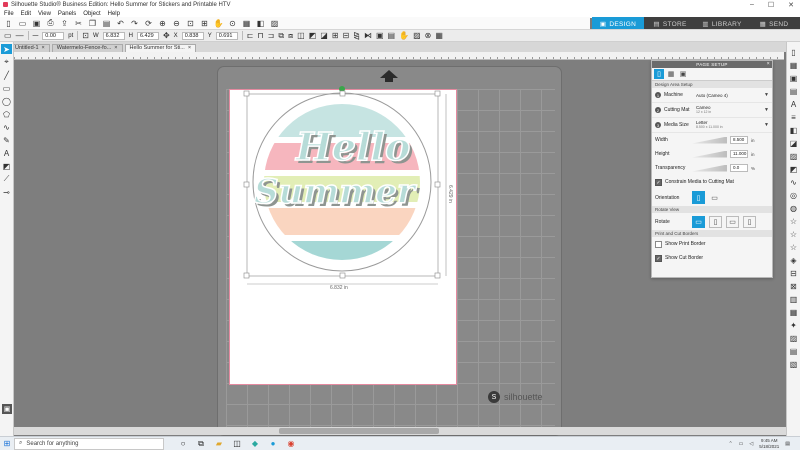 This screenshot has width=800, height=450. What do you see at coordinates (67, 14) in the screenshot?
I see `menu-panels: Panels` at bounding box center [67, 14].